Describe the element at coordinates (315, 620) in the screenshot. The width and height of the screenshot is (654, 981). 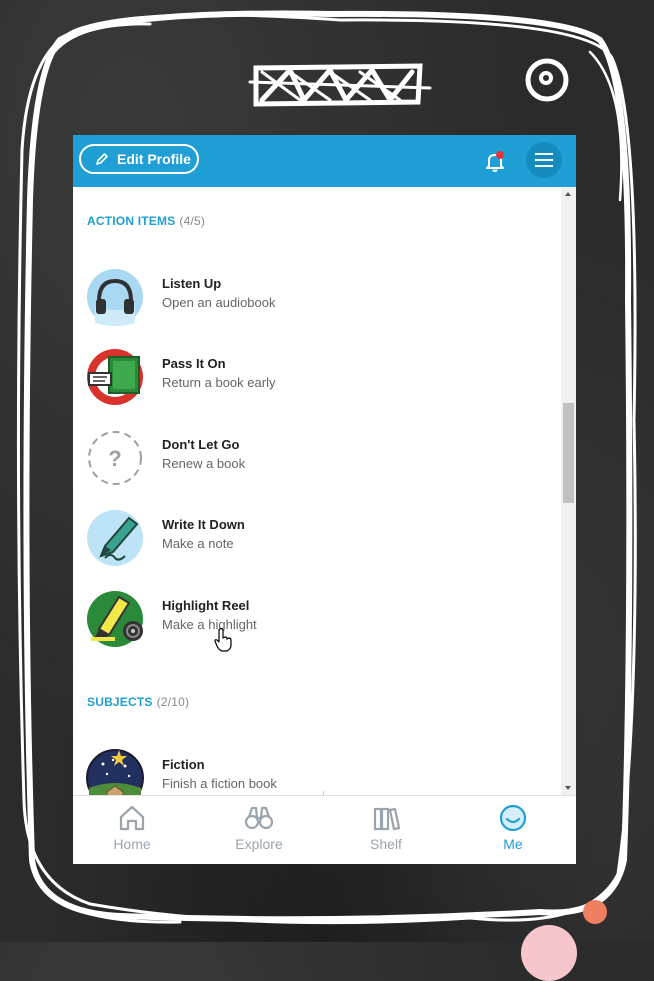
I see `list-item: Highlight Reel Make a highlight` at that location.